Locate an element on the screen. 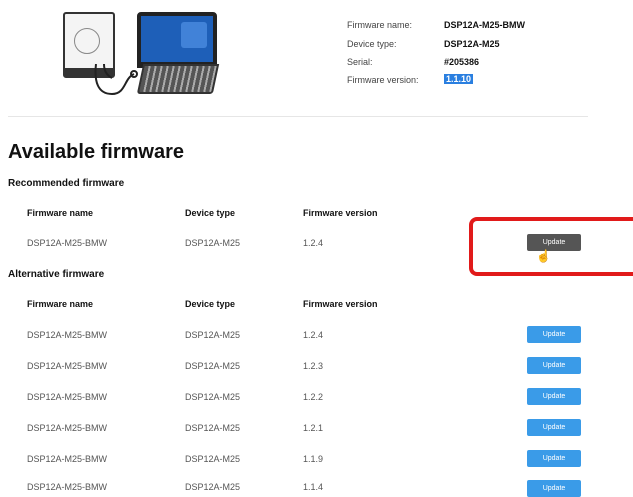 This screenshot has height=497, width=633. recommended-row-version: 1.2.4 is located at coordinates (313, 243).